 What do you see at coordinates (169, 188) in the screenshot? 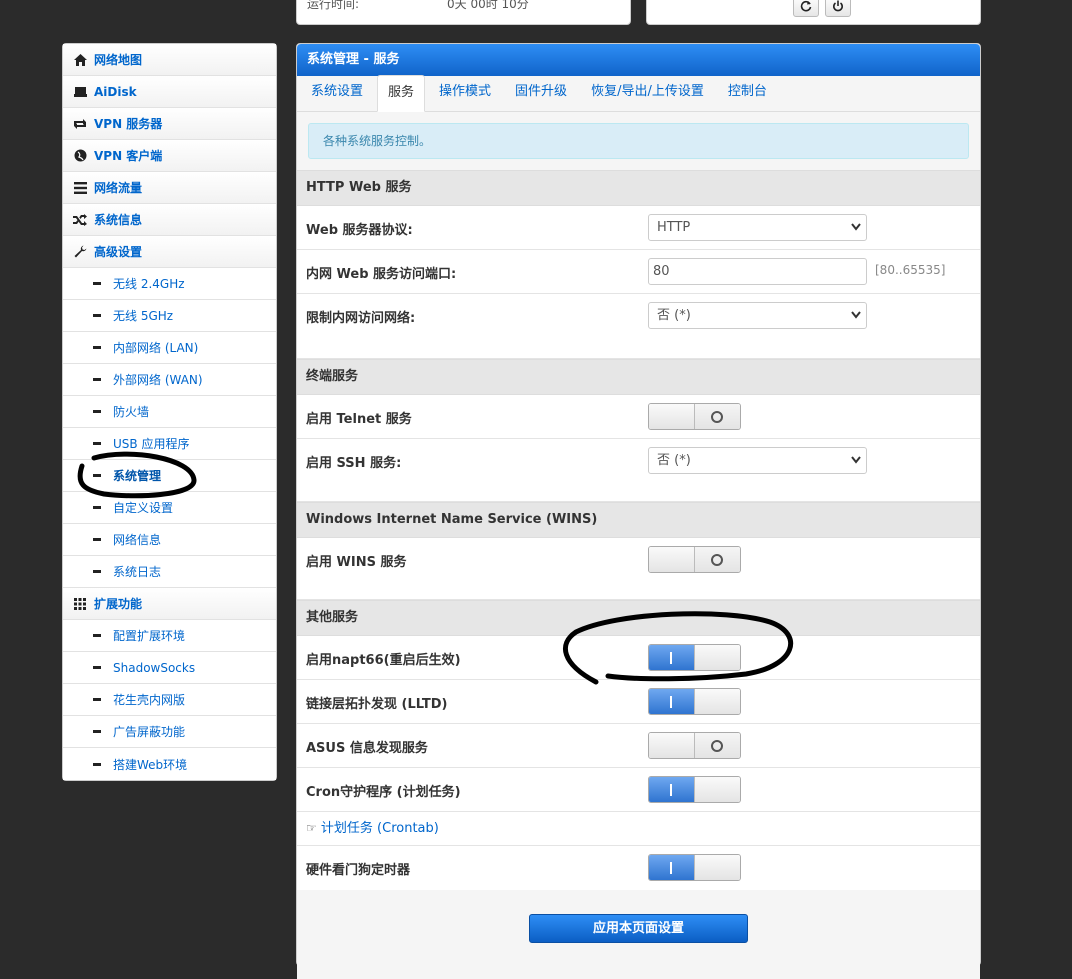
I see `sidebar-item-traffic: 网络流量` at bounding box center [169, 188].